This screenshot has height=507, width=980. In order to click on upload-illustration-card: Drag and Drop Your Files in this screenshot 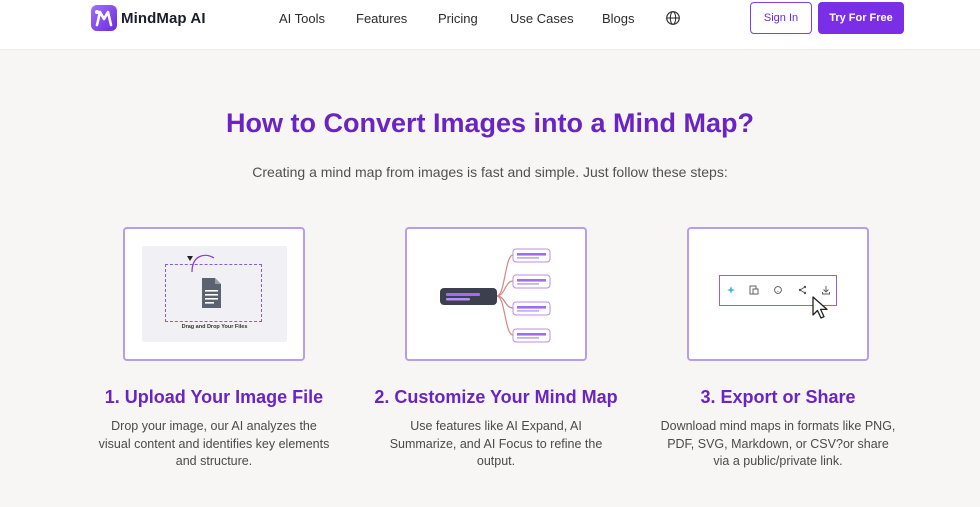, I will do `click(214, 294)`.